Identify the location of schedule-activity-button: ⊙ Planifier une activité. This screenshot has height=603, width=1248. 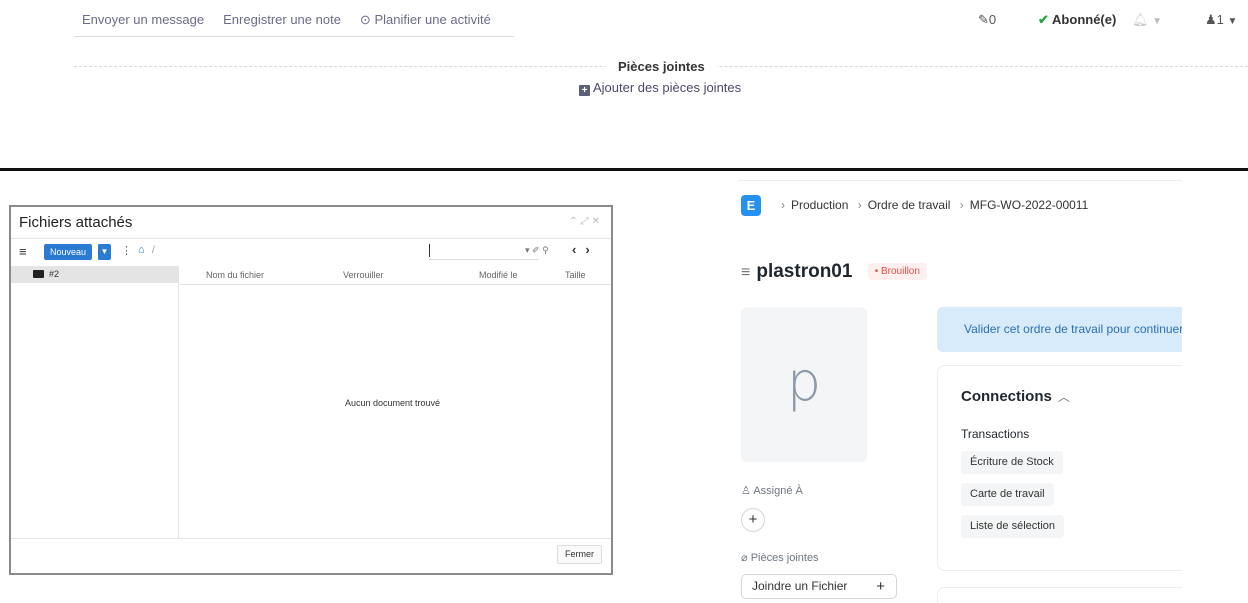
(425, 20).